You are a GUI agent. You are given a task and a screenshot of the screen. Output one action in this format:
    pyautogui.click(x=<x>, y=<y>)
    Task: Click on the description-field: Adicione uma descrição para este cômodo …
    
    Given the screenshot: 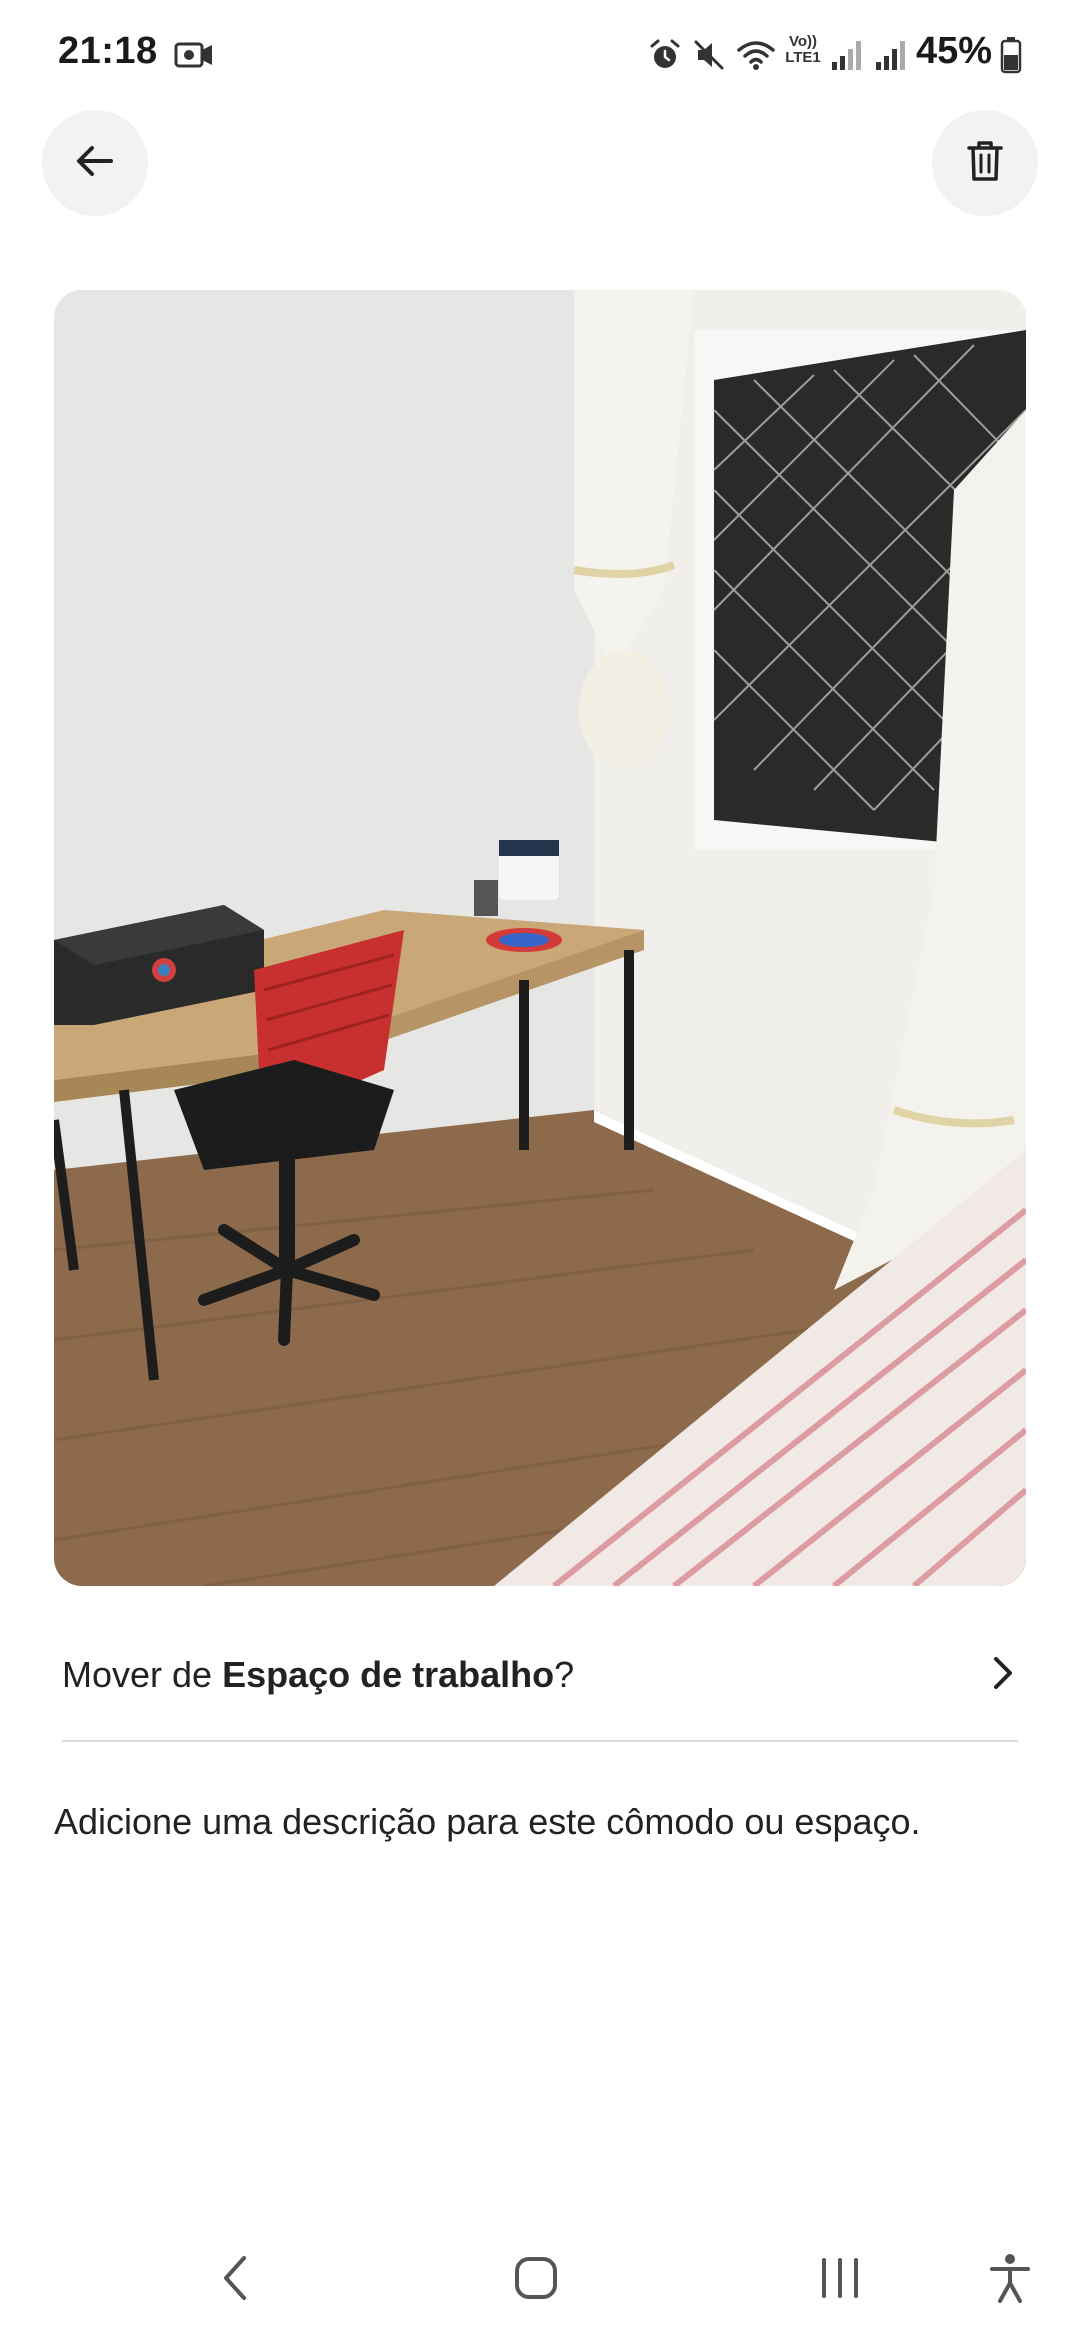 What is the action you would take?
    pyautogui.click(x=539, y=1822)
    